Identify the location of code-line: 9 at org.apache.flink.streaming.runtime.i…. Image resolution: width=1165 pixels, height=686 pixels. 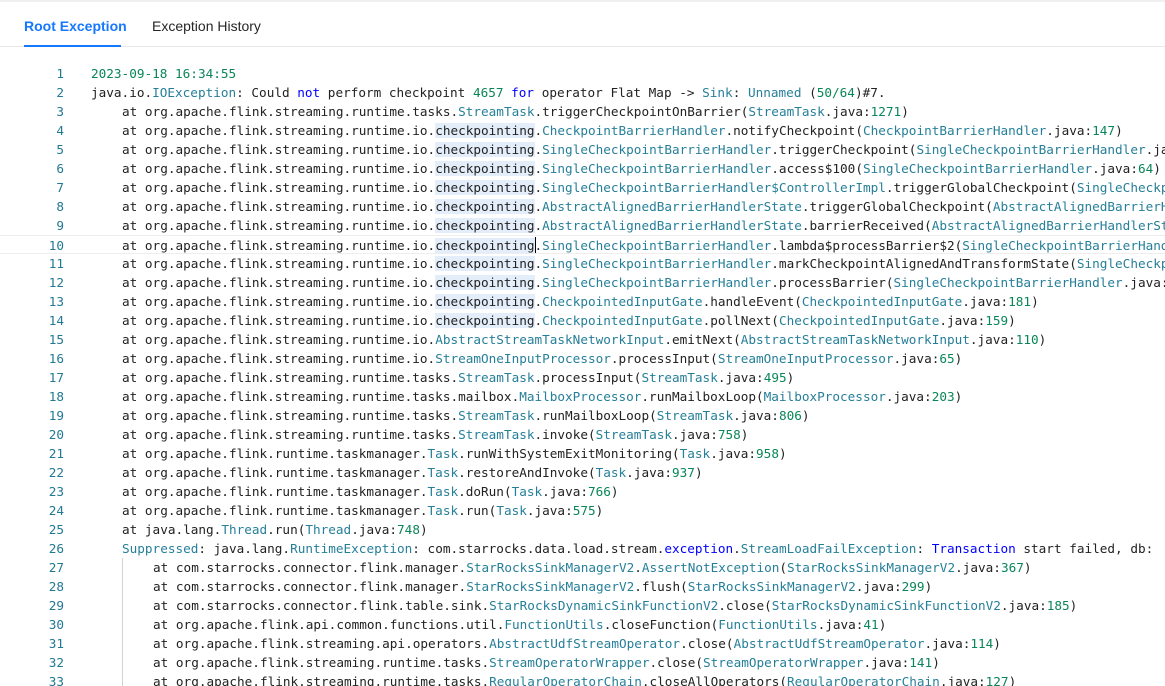
(582, 225).